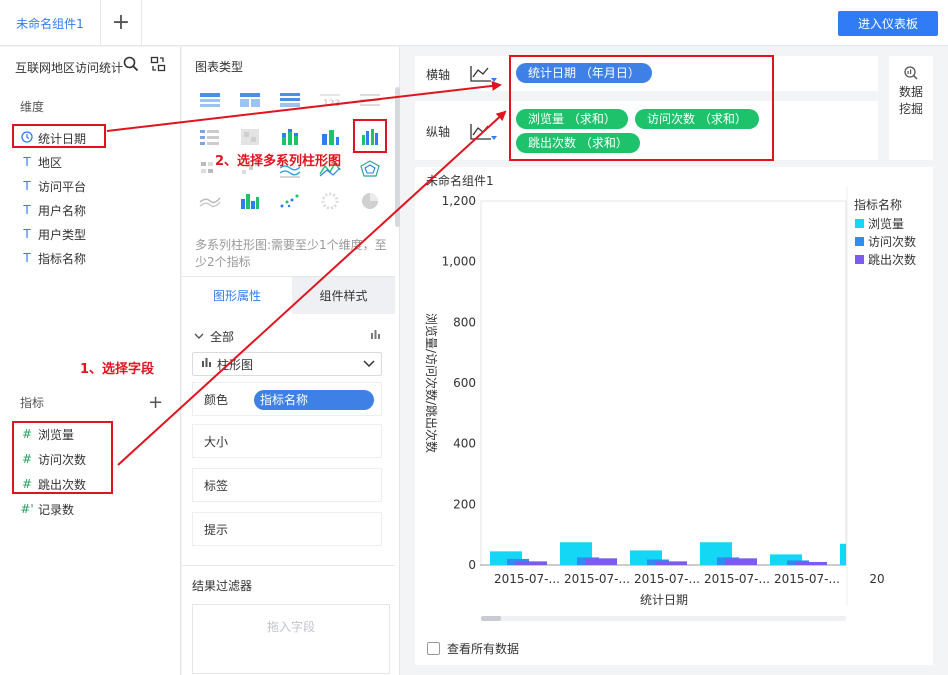 Image resolution: width=948 pixels, height=675 pixels. What do you see at coordinates (892, 241) in the screenshot?
I see `legend-item: 访问次数` at bounding box center [892, 241].